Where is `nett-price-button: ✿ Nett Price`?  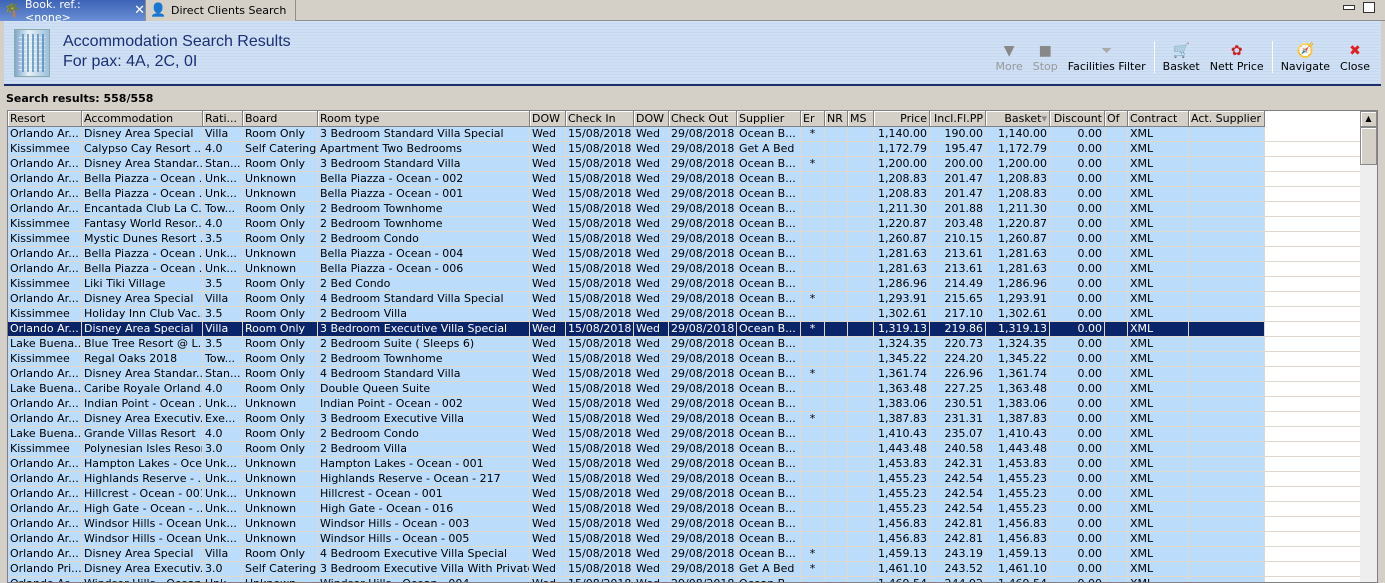 nett-price-button: ✿ Nett Price is located at coordinates (1237, 57).